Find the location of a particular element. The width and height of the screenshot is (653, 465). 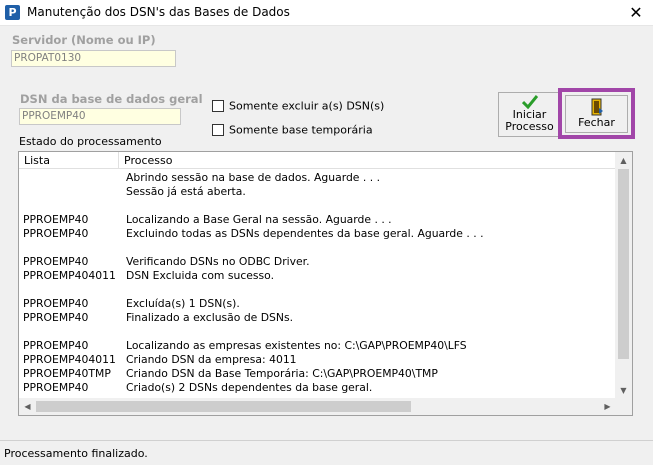

list-item-processo: DSN Excluida com sucesso. is located at coordinates (200, 275).